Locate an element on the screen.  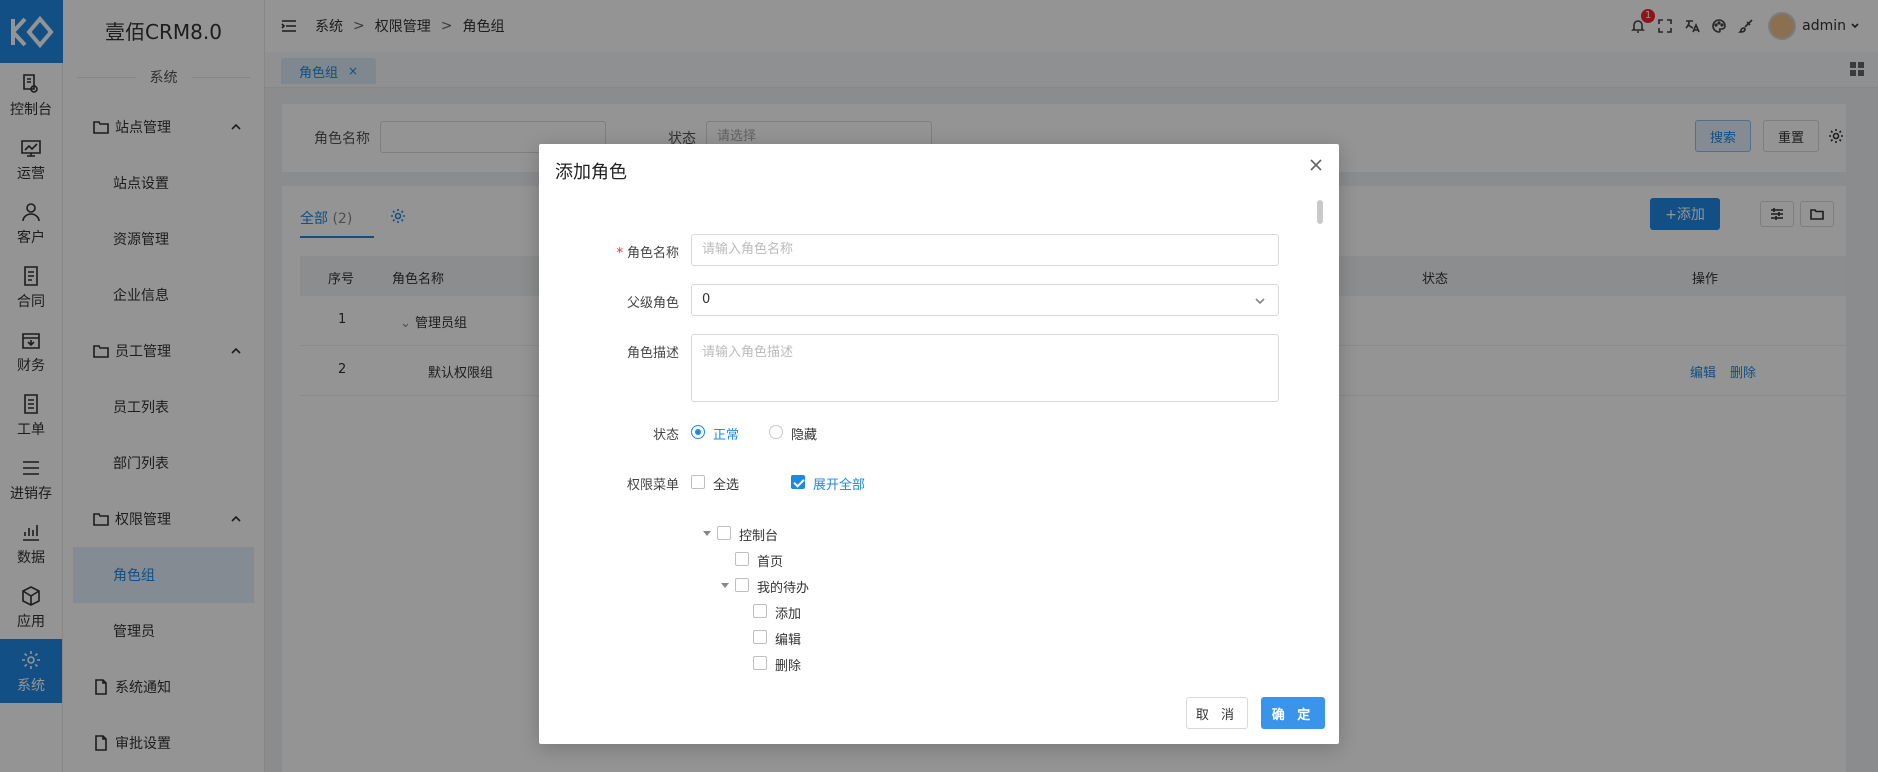
role-desc-label: 角色描述 is located at coordinates (652, 353).